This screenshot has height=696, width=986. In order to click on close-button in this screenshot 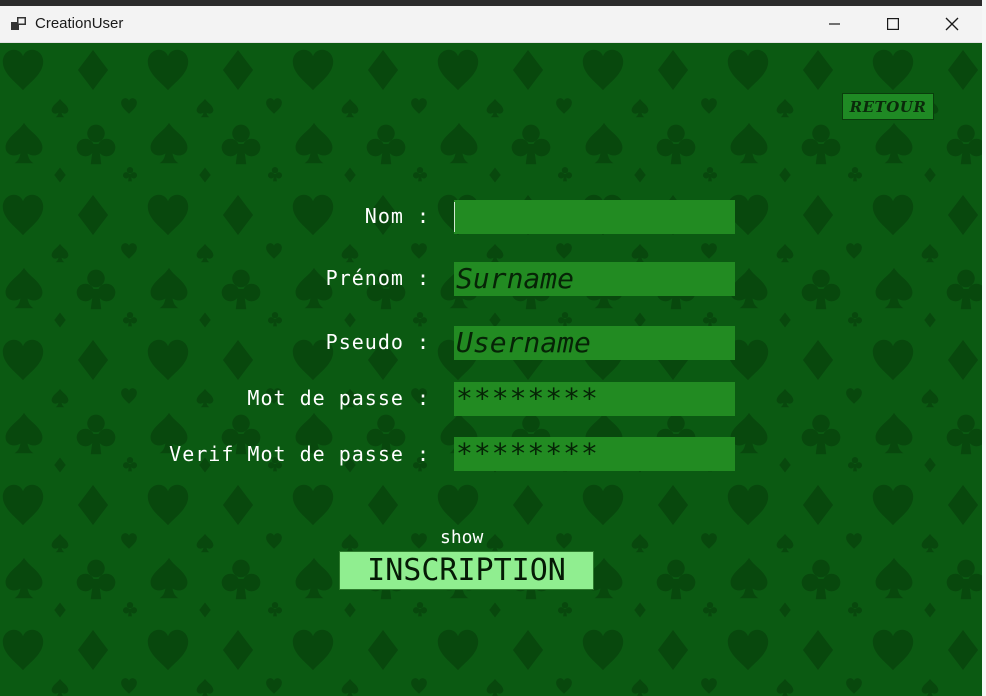, I will do `click(952, 24)`.